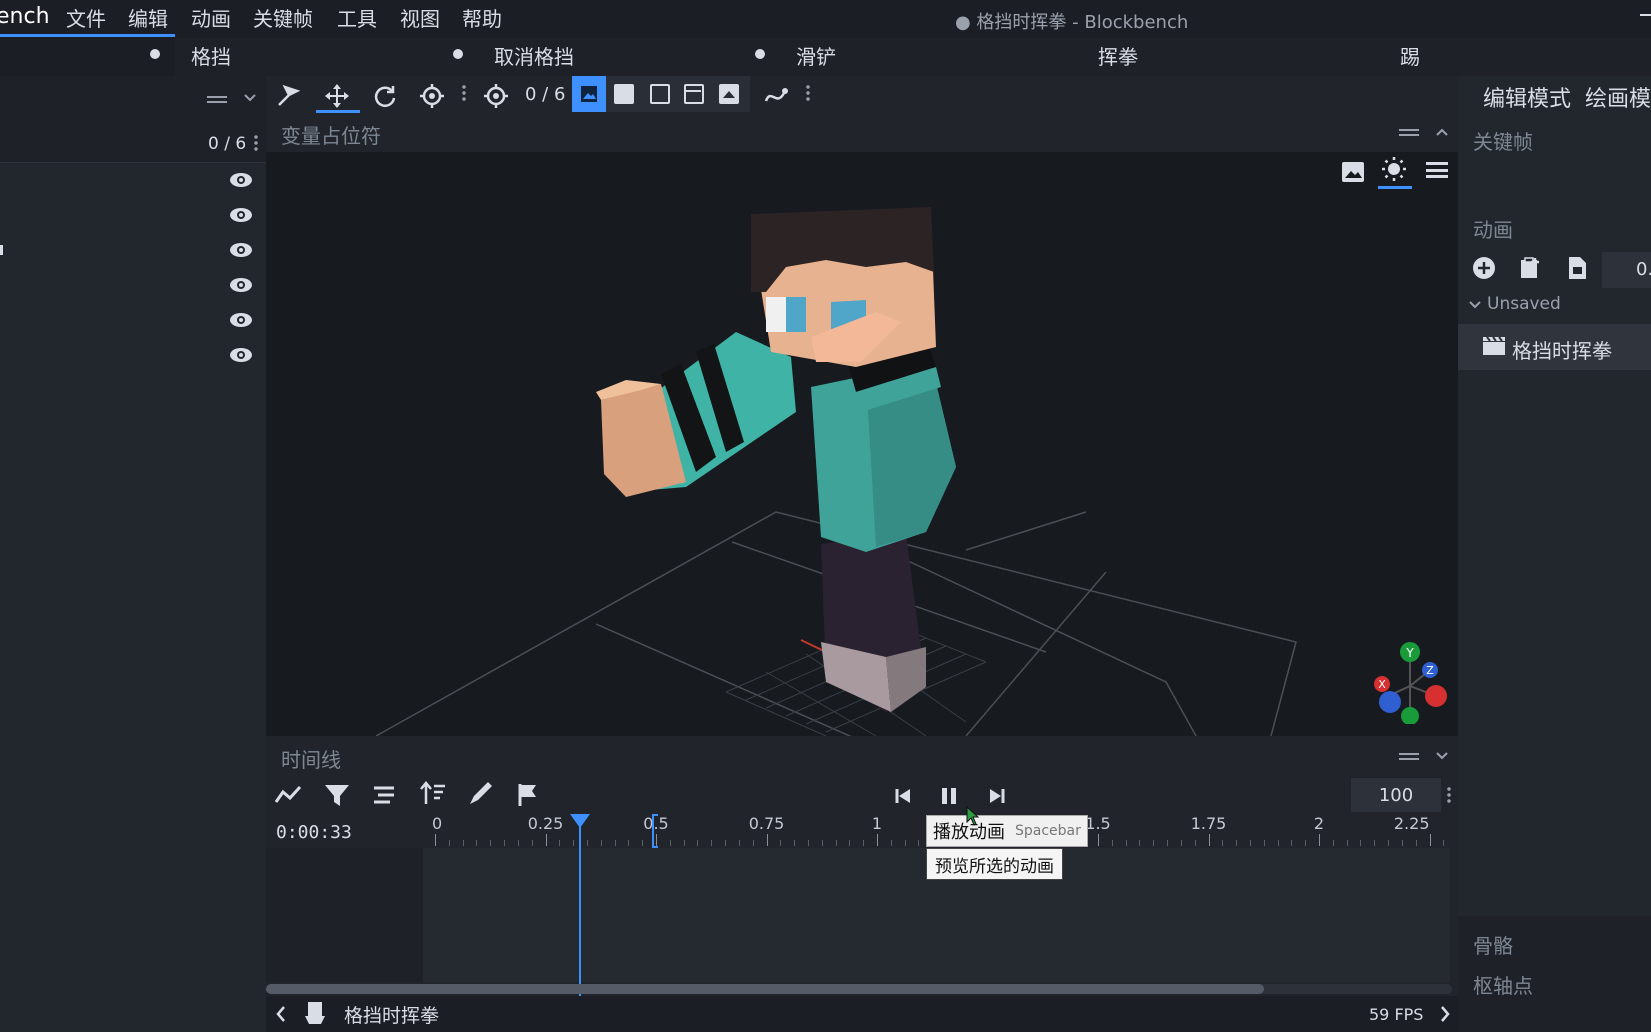 The height and width of the screenshot is (1032, 1651). What do you see at coordinates (1618, 97) in the screenshot?
I see `paint-mode-tab: 绘画模` at bounding box center [1618, 97].